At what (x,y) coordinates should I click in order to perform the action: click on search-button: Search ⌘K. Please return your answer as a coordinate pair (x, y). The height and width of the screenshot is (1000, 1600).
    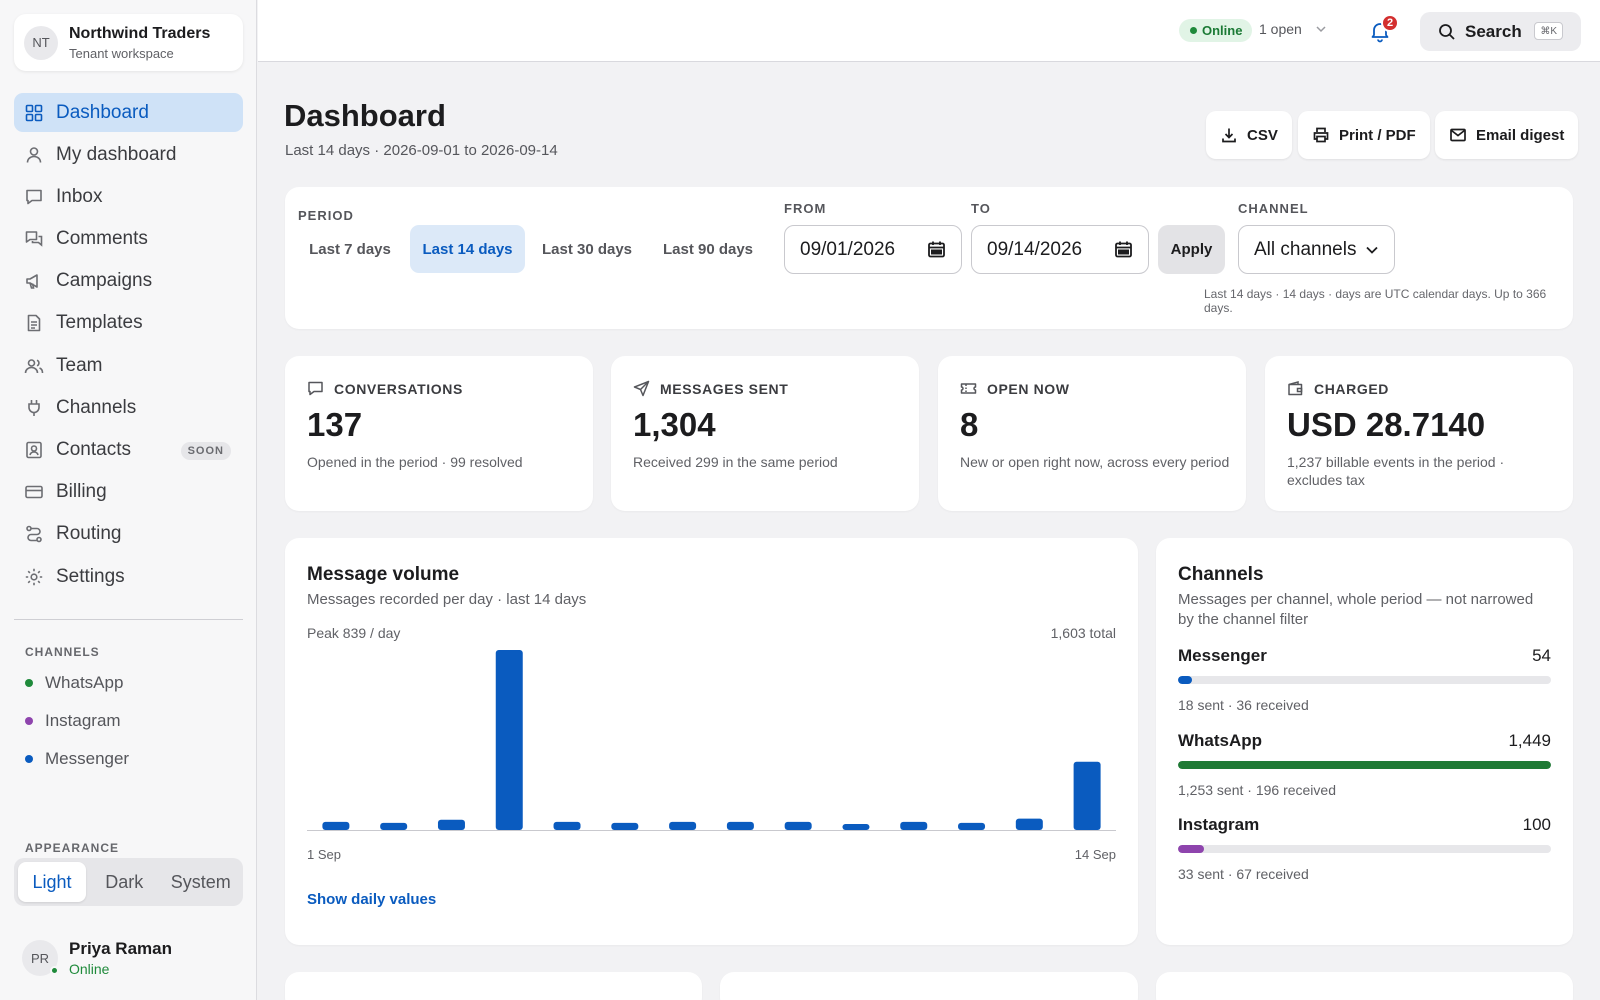
    Looking at the image, I should click on (1500, 31).